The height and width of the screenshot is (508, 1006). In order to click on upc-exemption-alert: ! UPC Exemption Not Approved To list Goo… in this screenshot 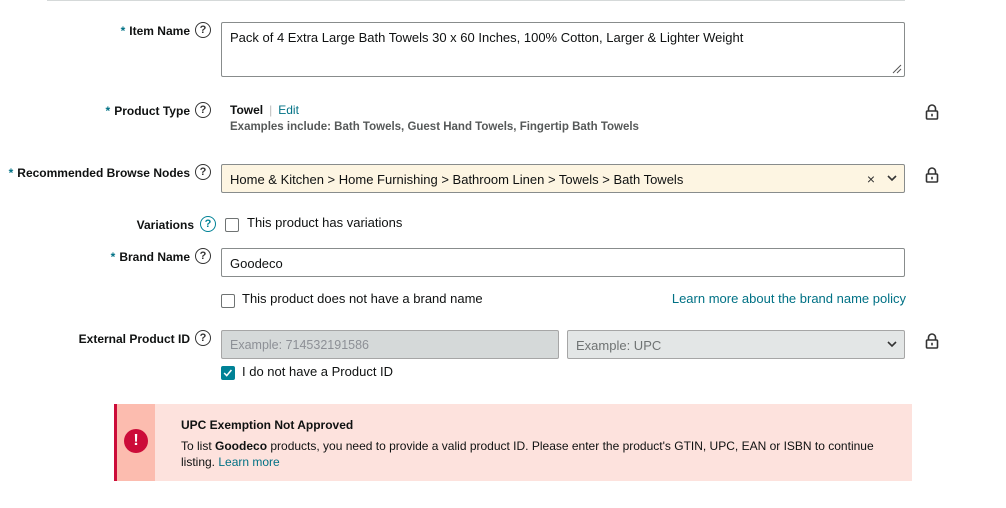, I will do `click(513, 442)`.